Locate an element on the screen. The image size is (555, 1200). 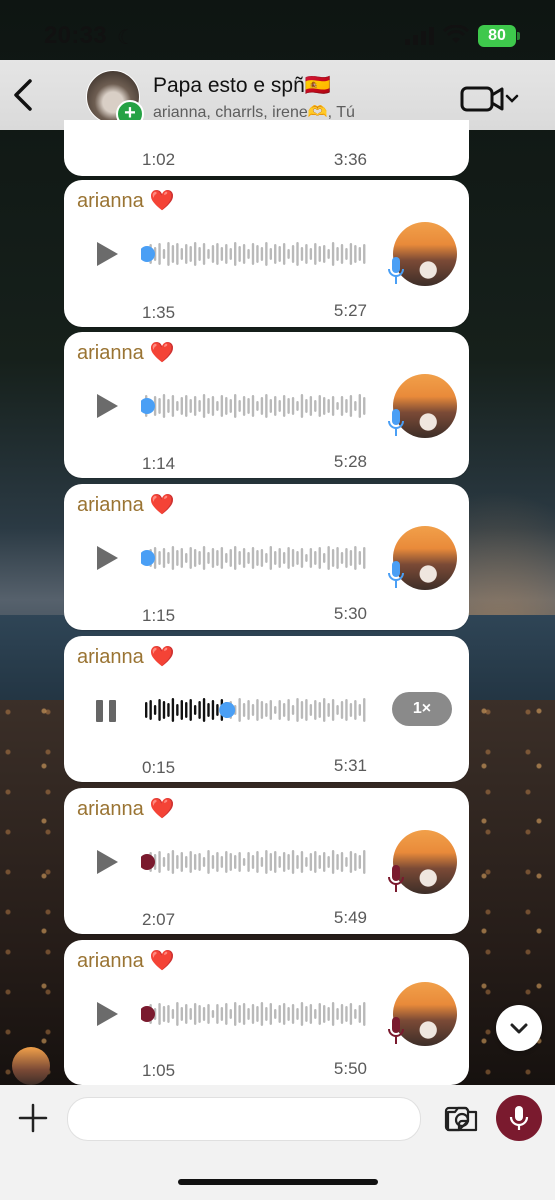
voice-elapsed: 1:35 is located at coordinates (159, 312).